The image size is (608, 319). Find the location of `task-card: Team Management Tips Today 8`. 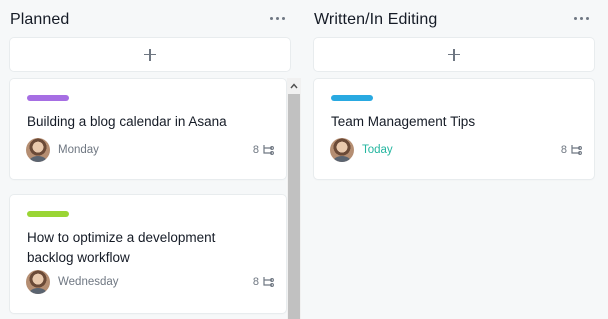

task-card: Team Management Tips Today 8 is located at coordinates (454, 129).